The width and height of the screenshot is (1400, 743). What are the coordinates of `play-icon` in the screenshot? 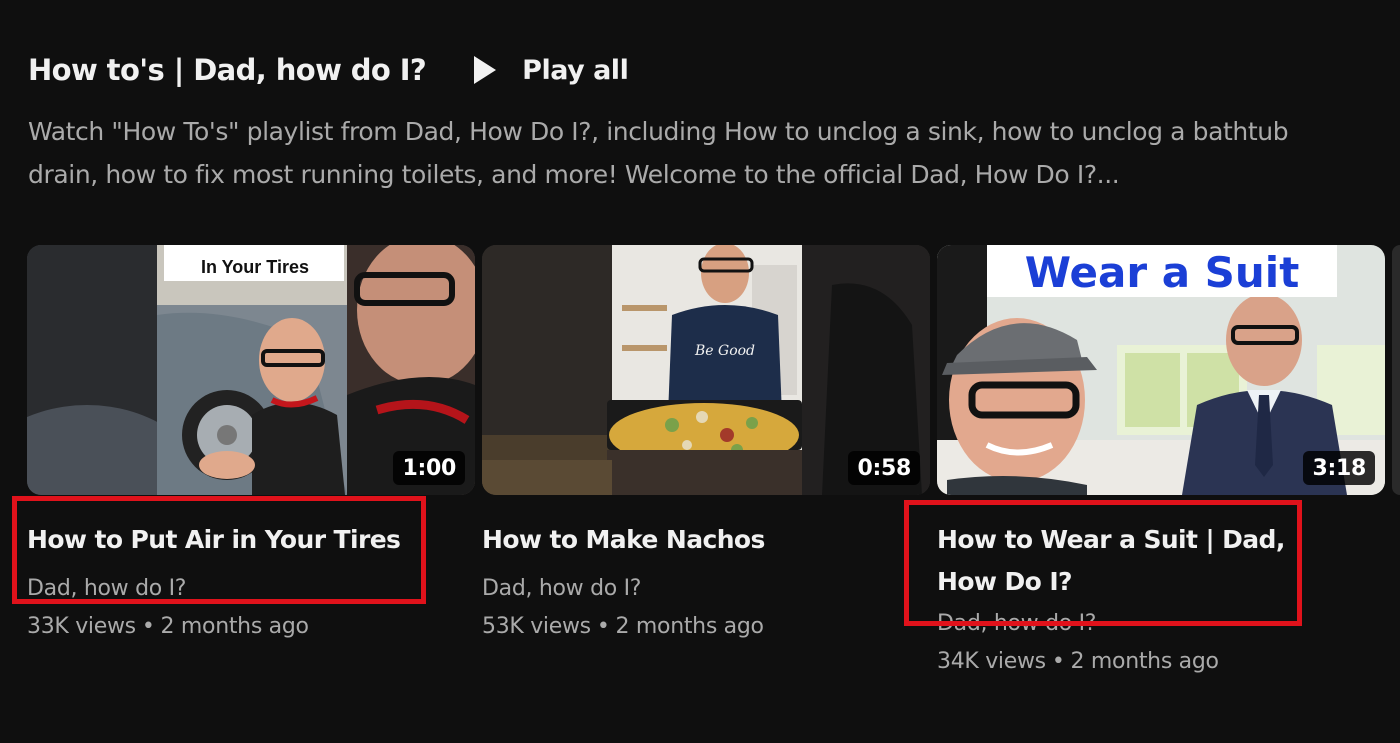 It's located at (485, 70).